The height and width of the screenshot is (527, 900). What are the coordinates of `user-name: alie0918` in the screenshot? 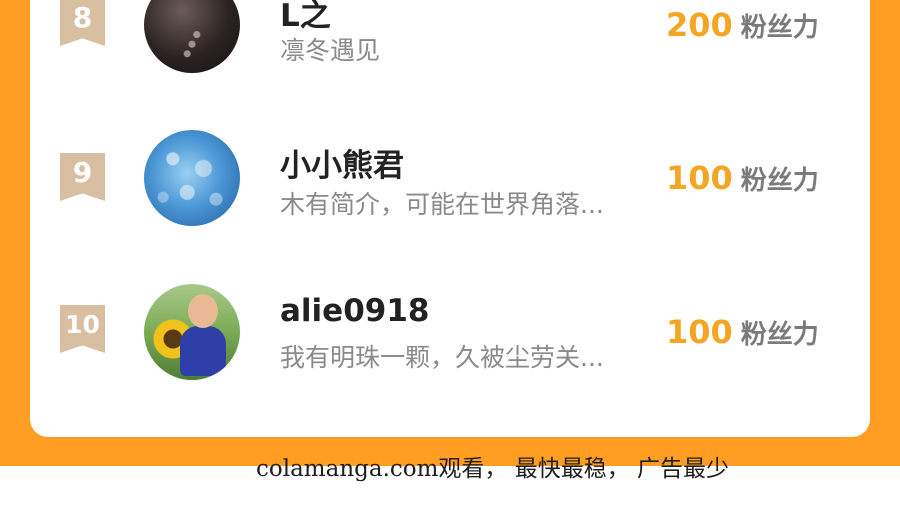 It's located at (354, 311).